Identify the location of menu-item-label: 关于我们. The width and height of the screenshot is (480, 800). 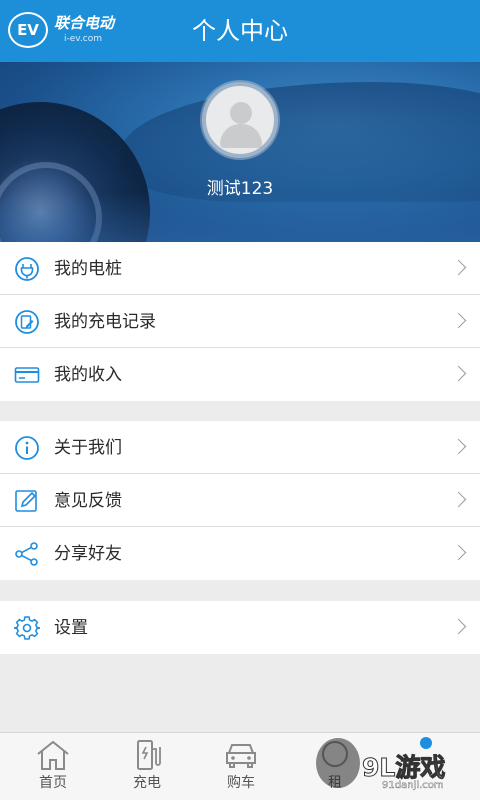
(88, 448).